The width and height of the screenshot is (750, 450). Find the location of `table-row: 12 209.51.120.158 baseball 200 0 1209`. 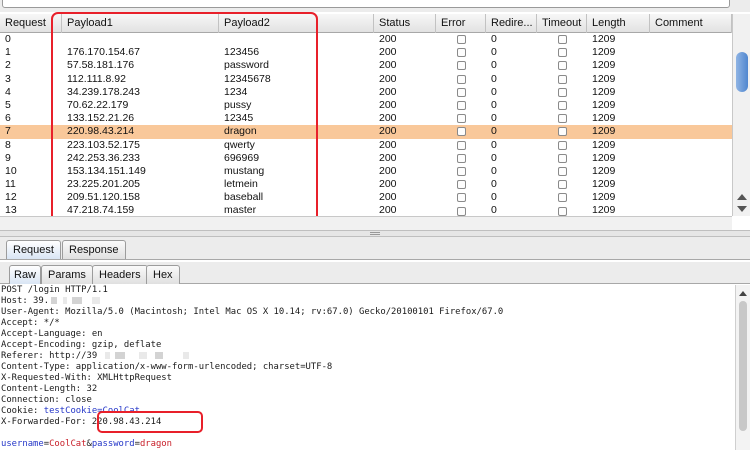

table-row: 12 209.51.120.158 baseball 200 0 1209 is located at coordinates (366, 197).